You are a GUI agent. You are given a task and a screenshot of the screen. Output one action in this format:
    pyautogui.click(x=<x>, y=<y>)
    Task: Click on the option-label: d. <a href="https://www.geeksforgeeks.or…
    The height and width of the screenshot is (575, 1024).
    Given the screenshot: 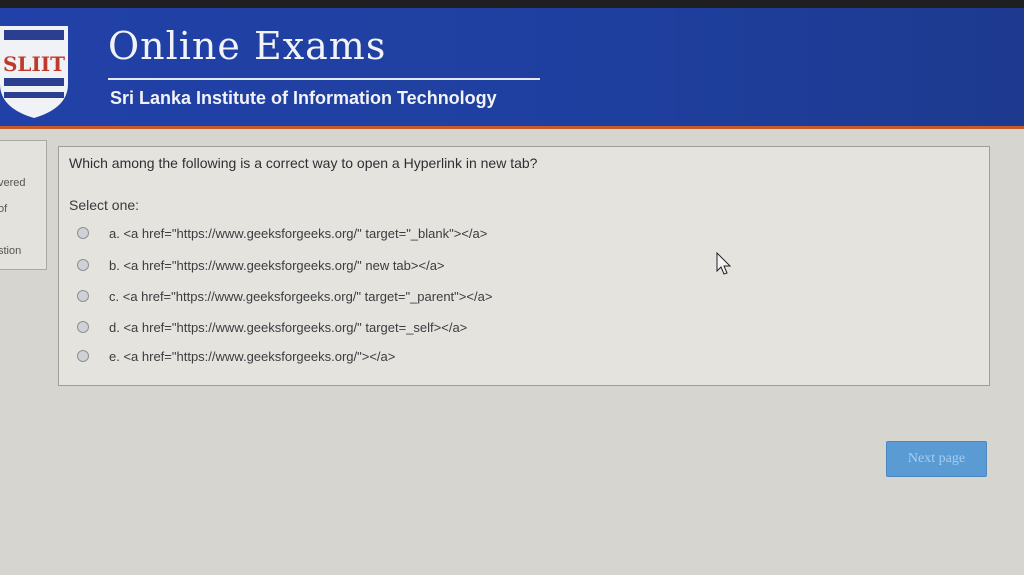 What is the action you would take?
    pyautogui.click(x=288, y=327)
    